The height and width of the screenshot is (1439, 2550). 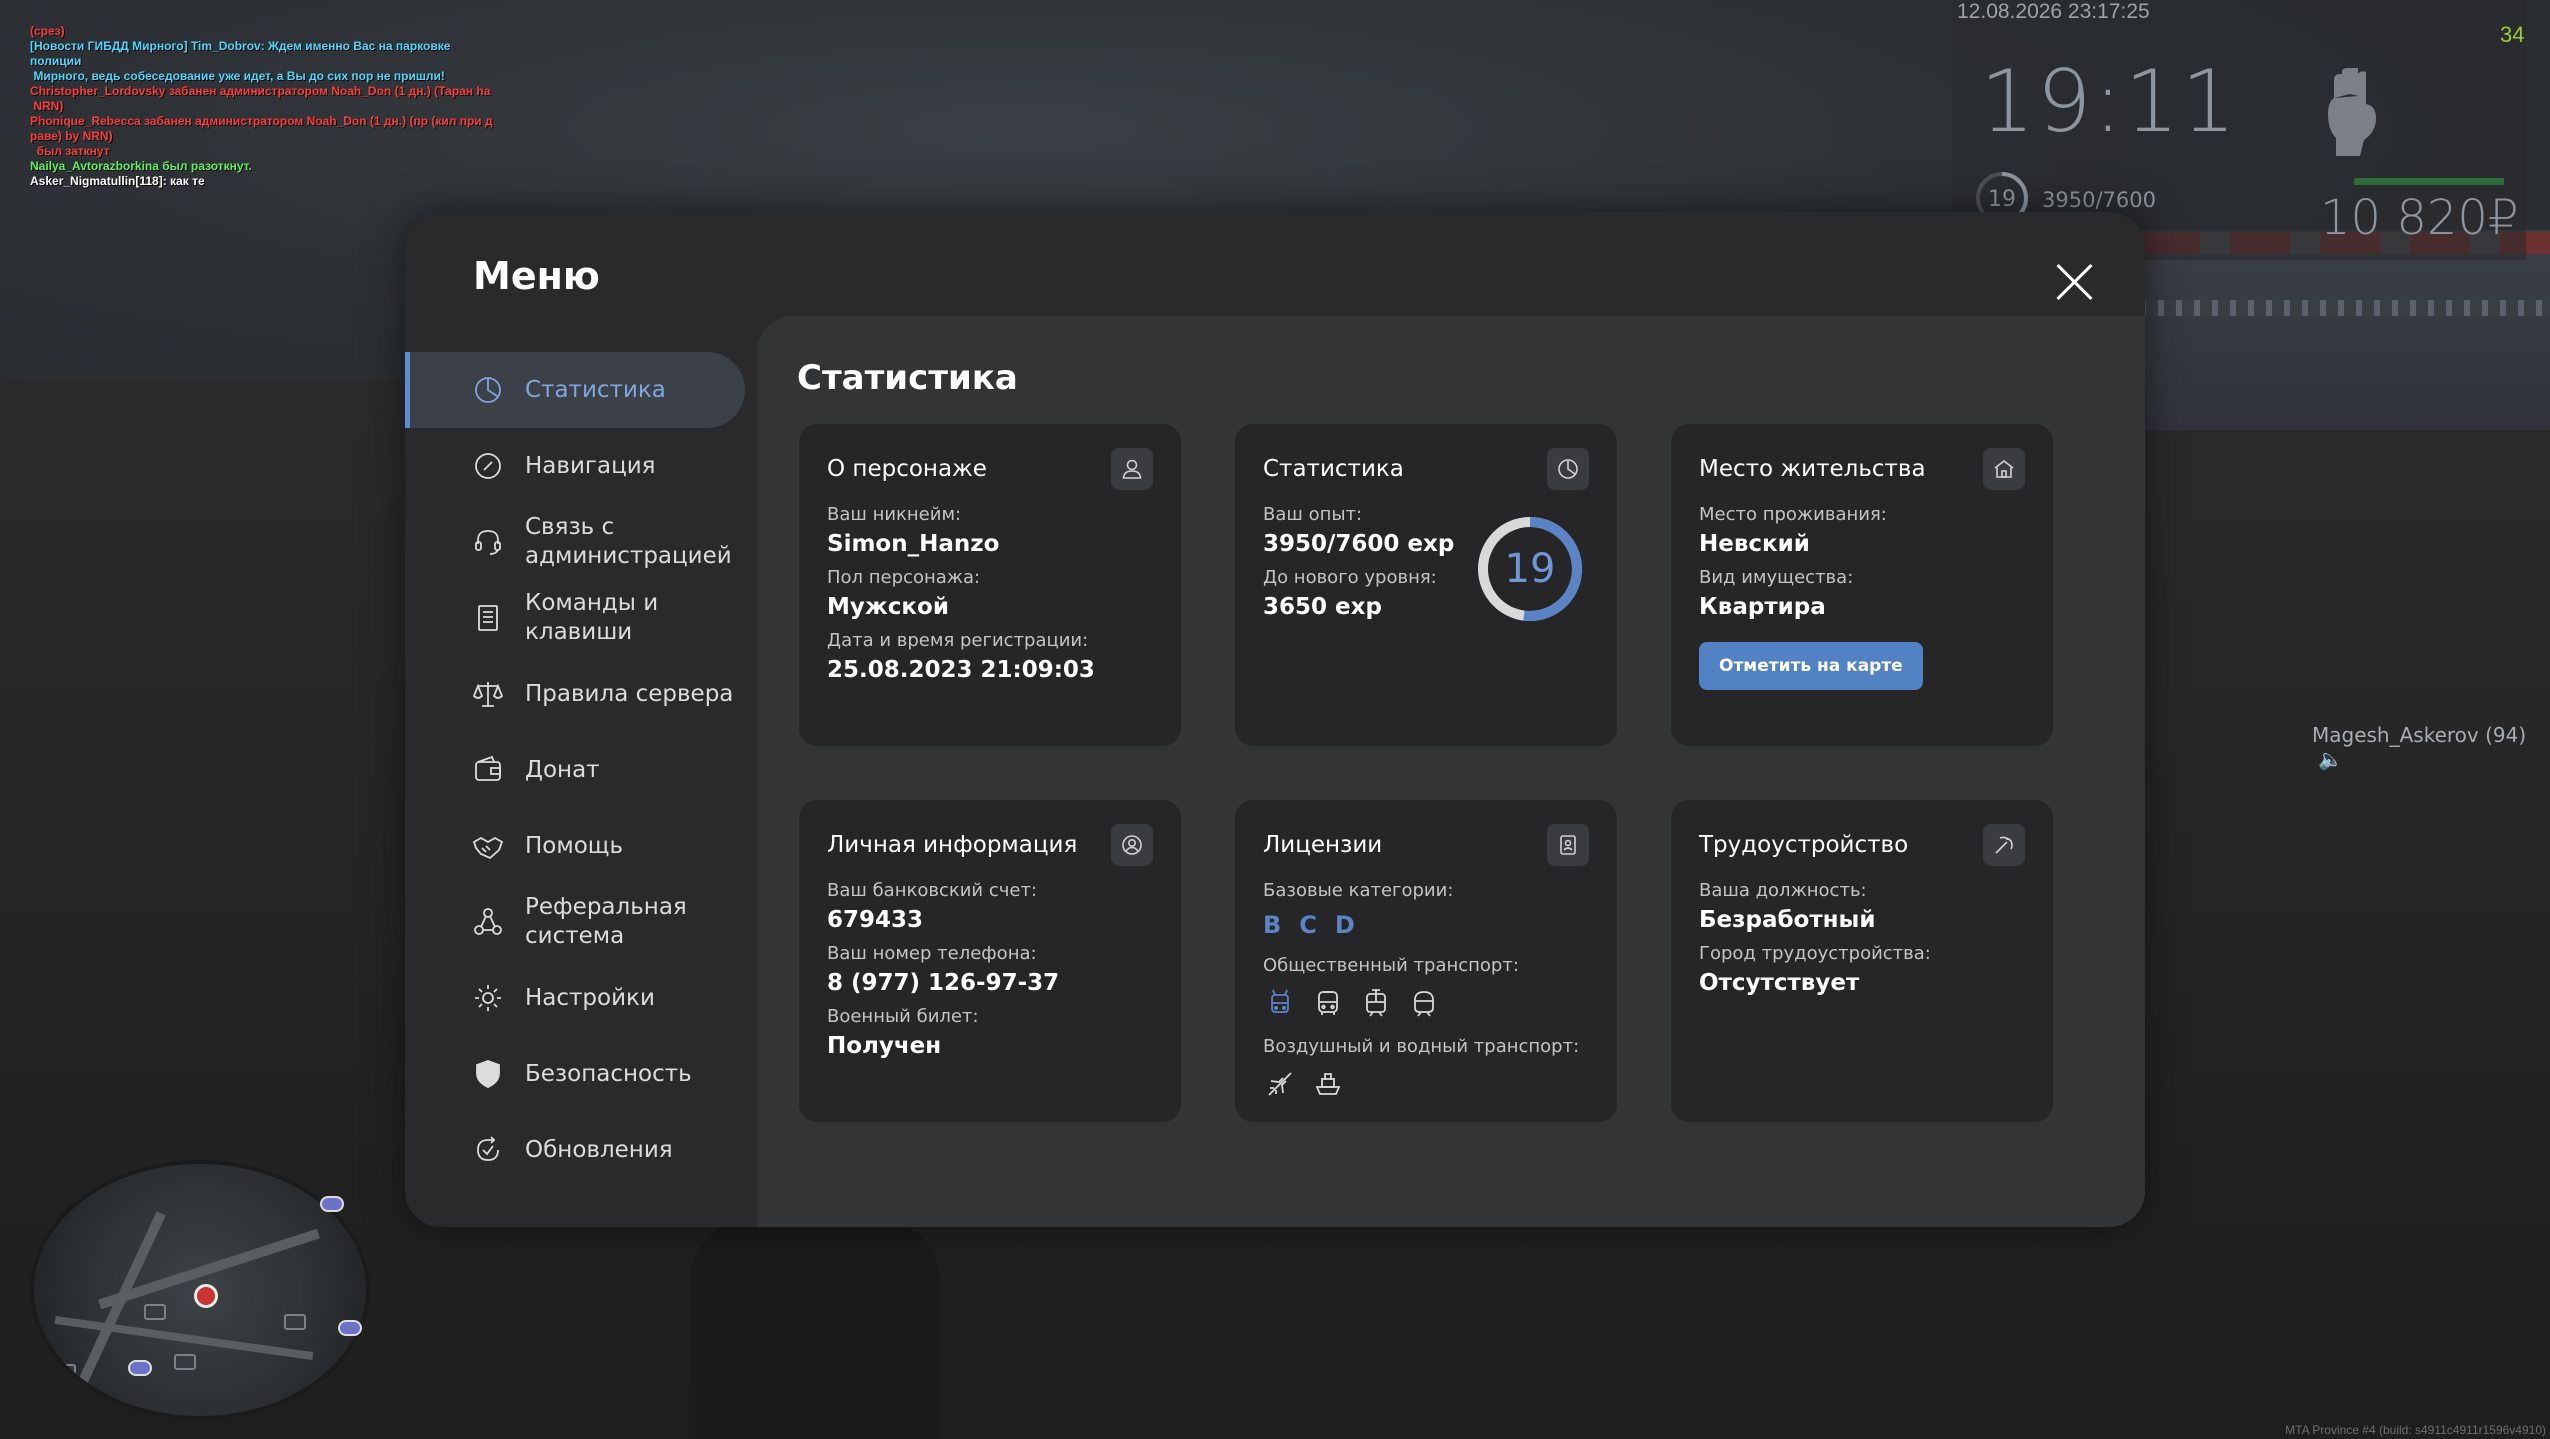 What do you see at coordinates (488, 770) in the screenshot?
I see `wallet-icon` at bounding box center [488, 770].